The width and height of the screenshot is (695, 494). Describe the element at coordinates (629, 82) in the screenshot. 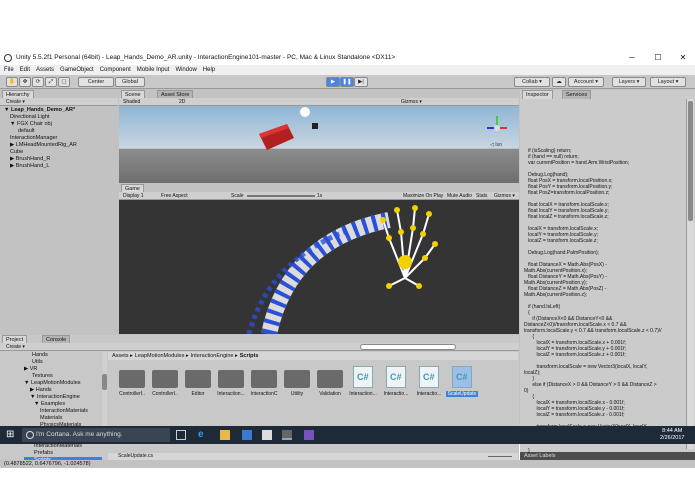

I see `layers-dropdown: Layers ▾` at that location.